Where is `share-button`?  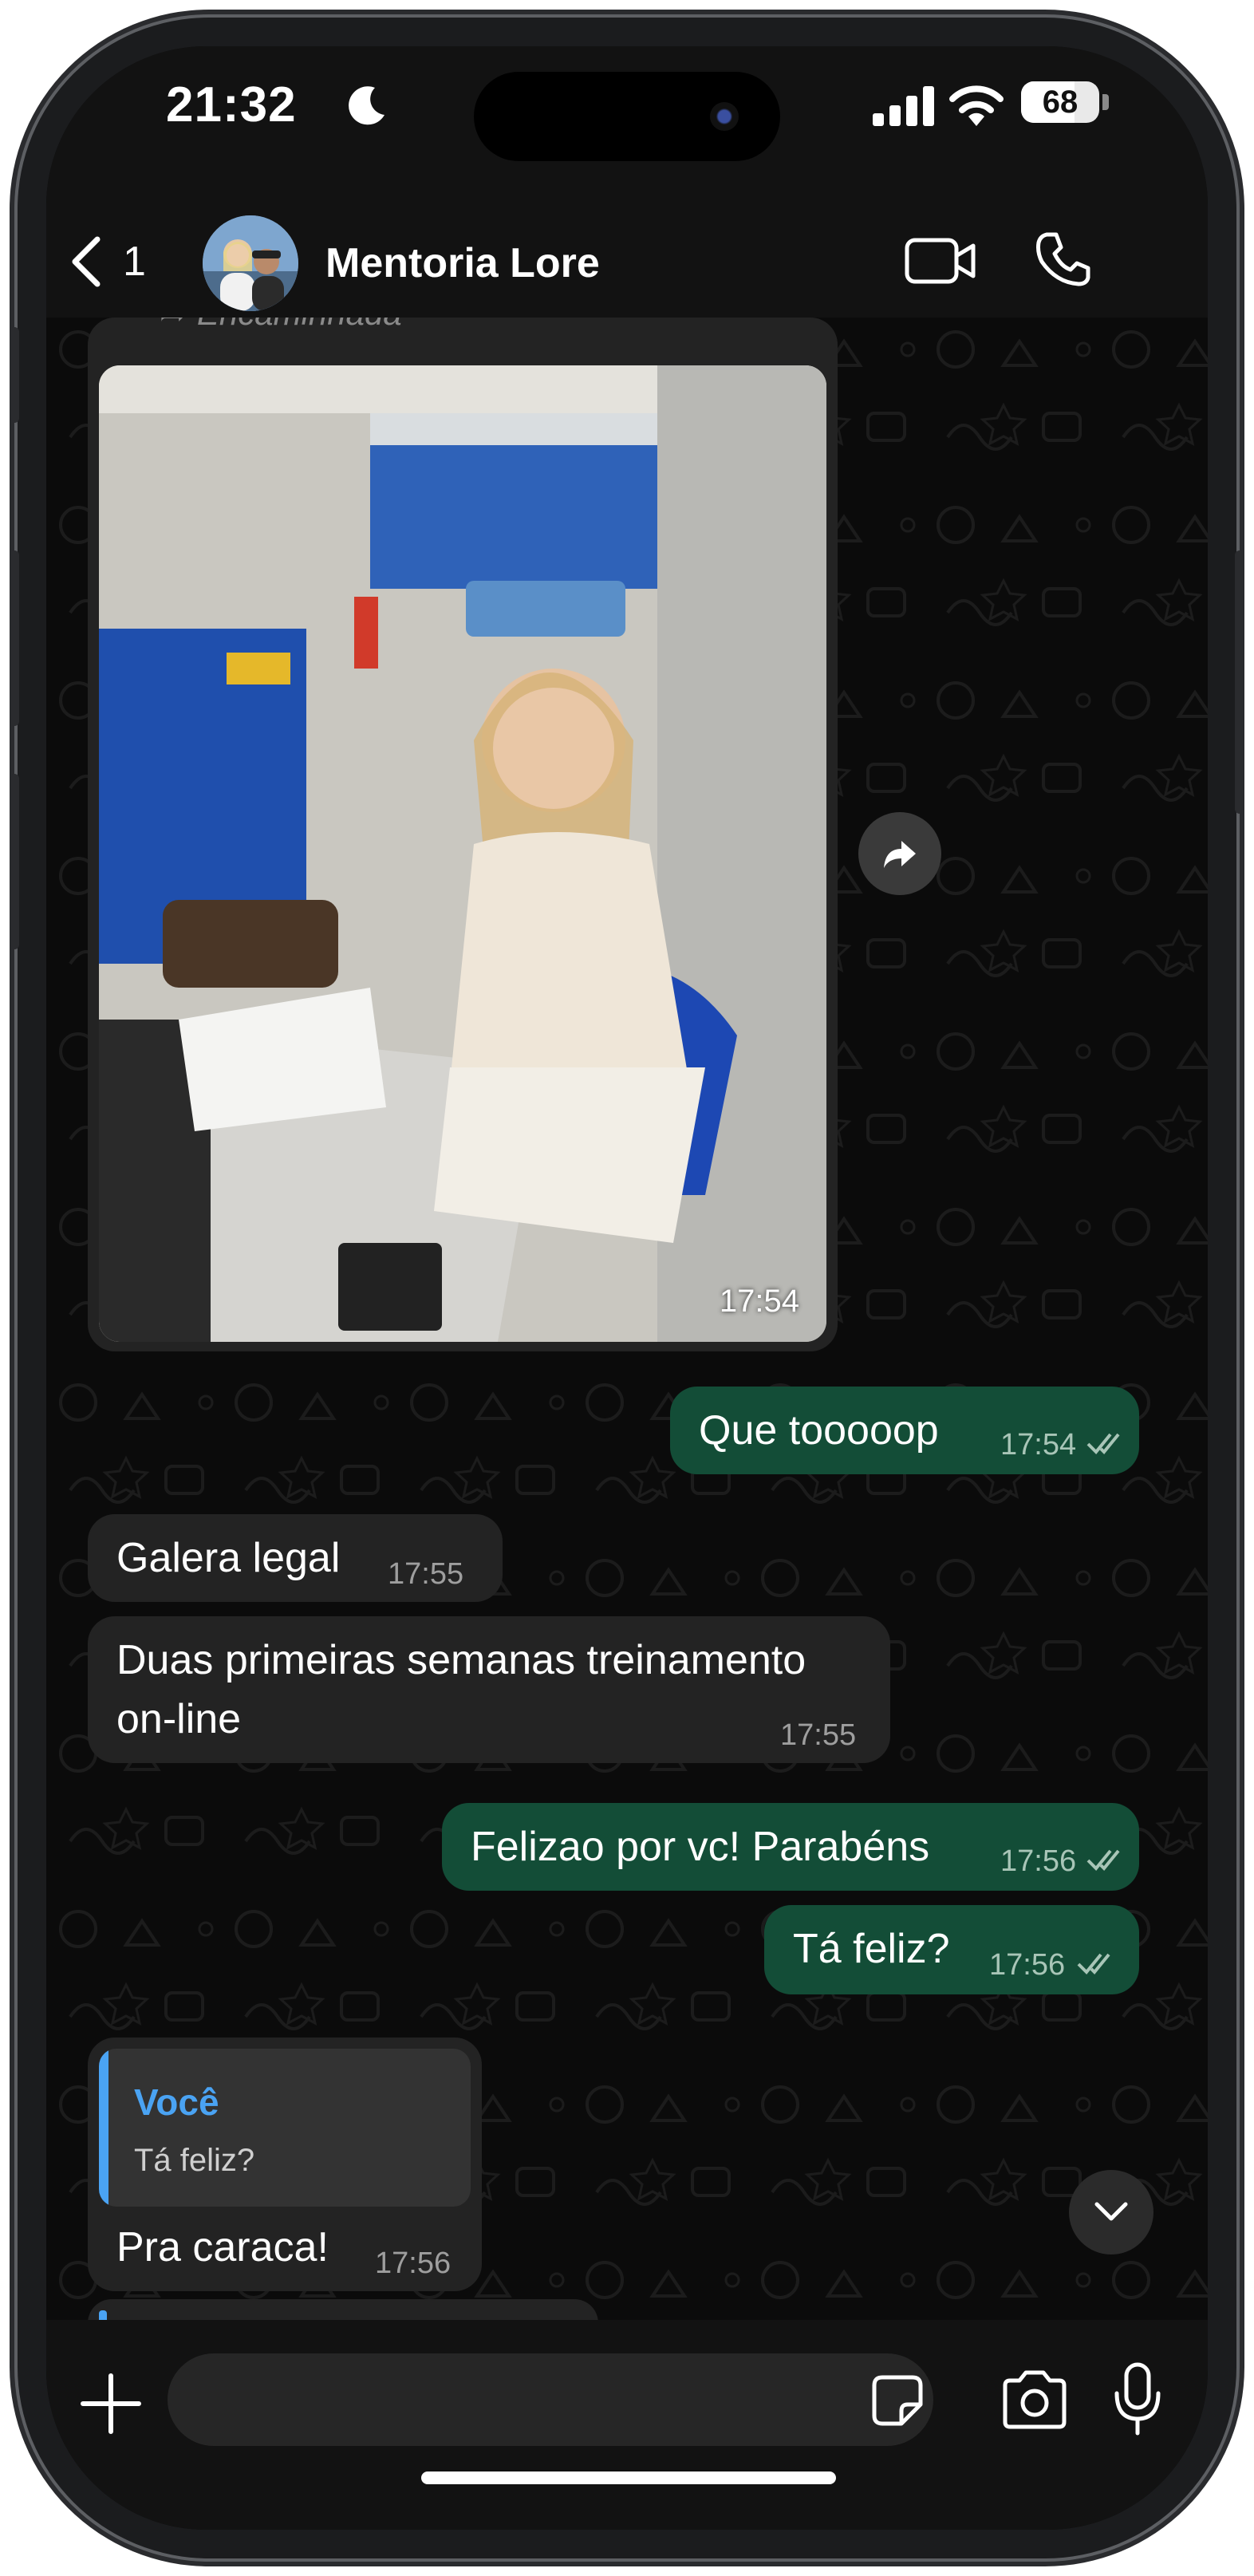
share-button is located at coordinates (900, 854).